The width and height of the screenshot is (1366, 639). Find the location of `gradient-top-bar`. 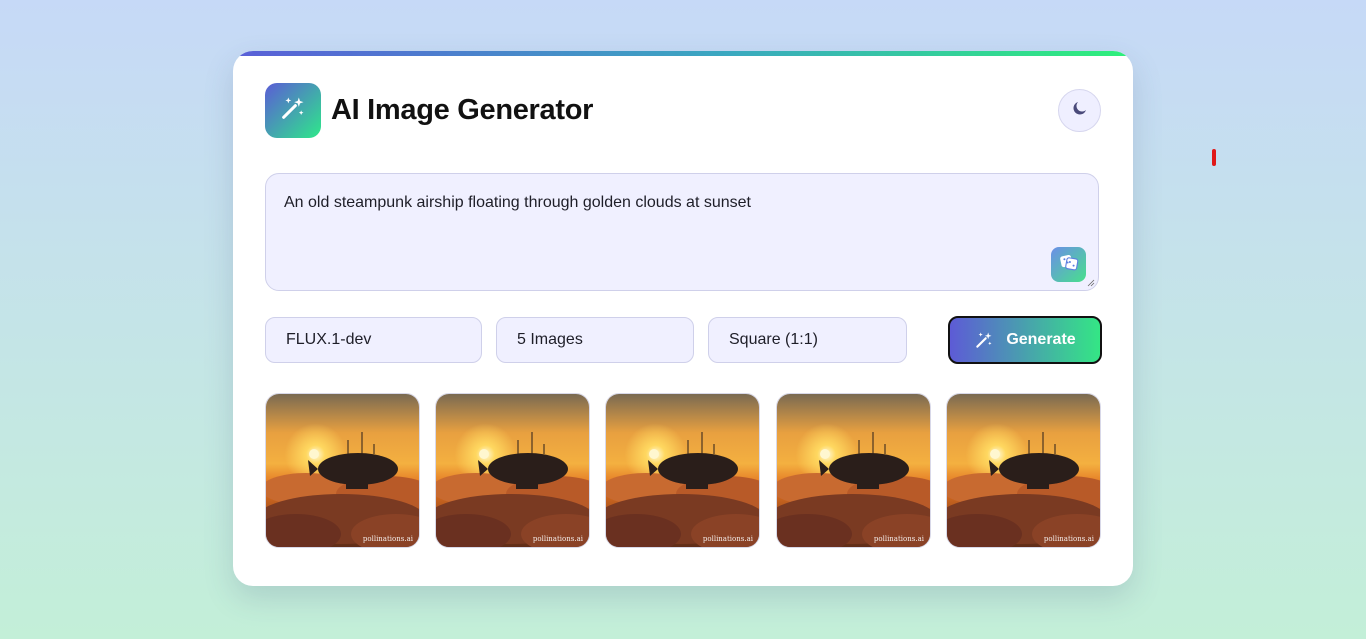

gradient-top-bar is located at coordinates (683, 53).